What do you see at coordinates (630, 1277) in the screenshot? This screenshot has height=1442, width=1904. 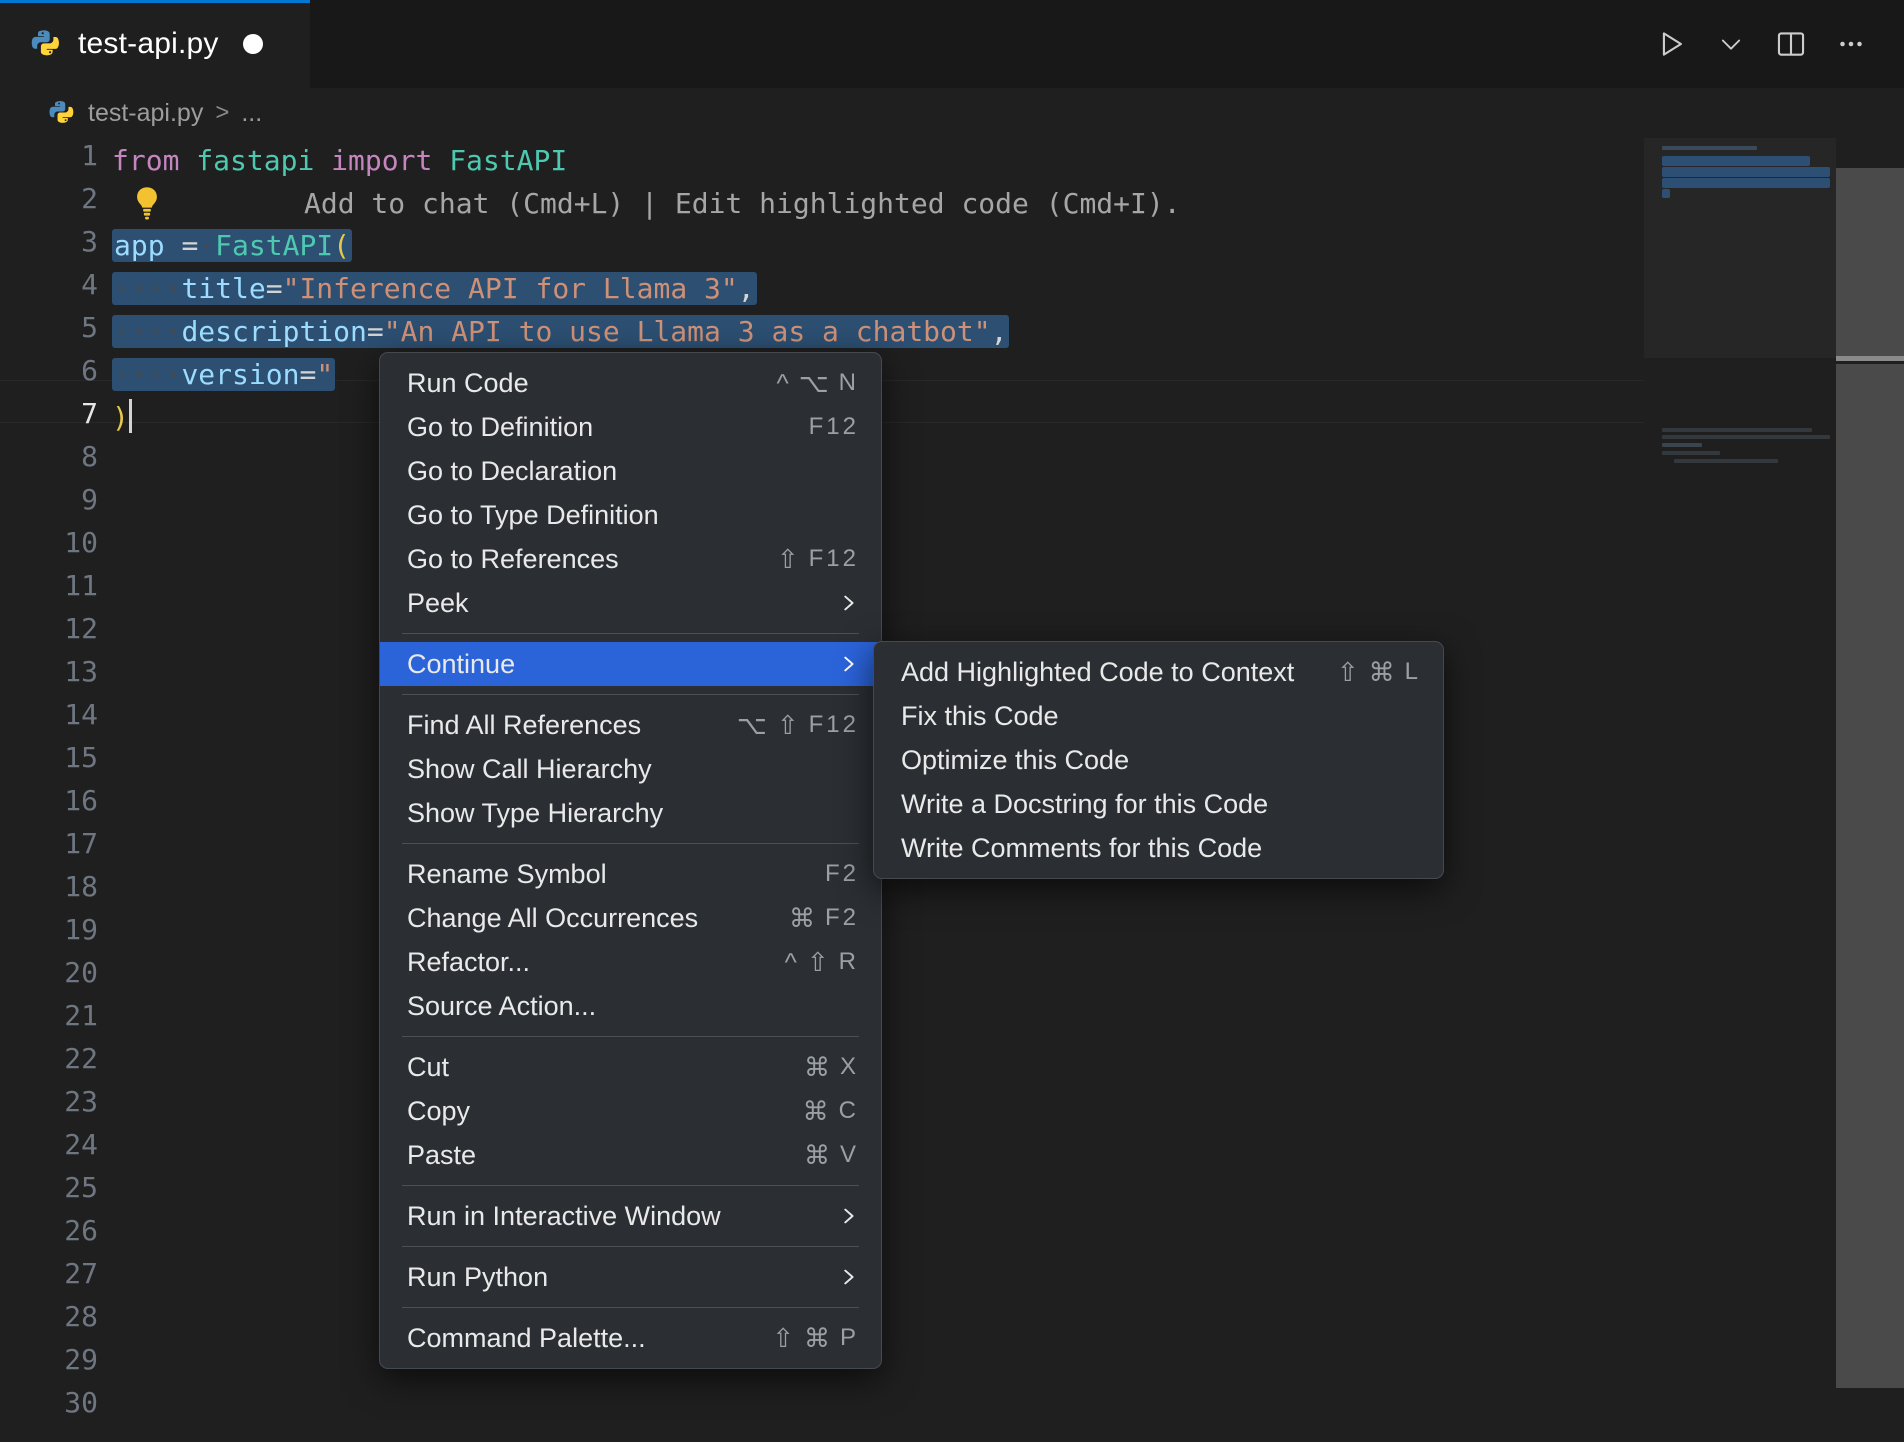 I see `menu-item-run-python: Run Python` at bounding box center [630, 1277].